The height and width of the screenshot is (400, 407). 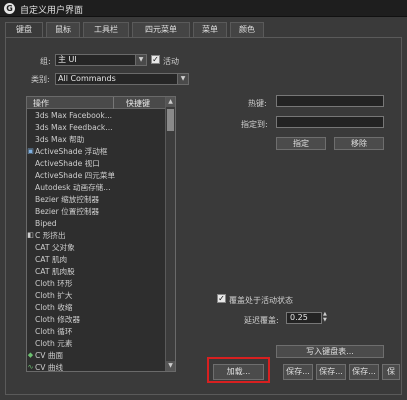 What do you see at coordinates (325, 317) in the screenshot?
I see `delay-spinner: ▲ ▼` at bounding box center [325, 317].